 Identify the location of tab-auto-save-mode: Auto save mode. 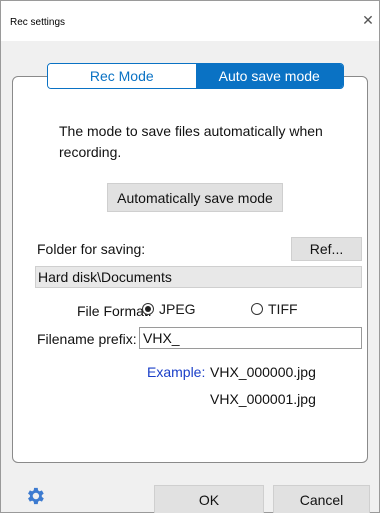
(269, 76).